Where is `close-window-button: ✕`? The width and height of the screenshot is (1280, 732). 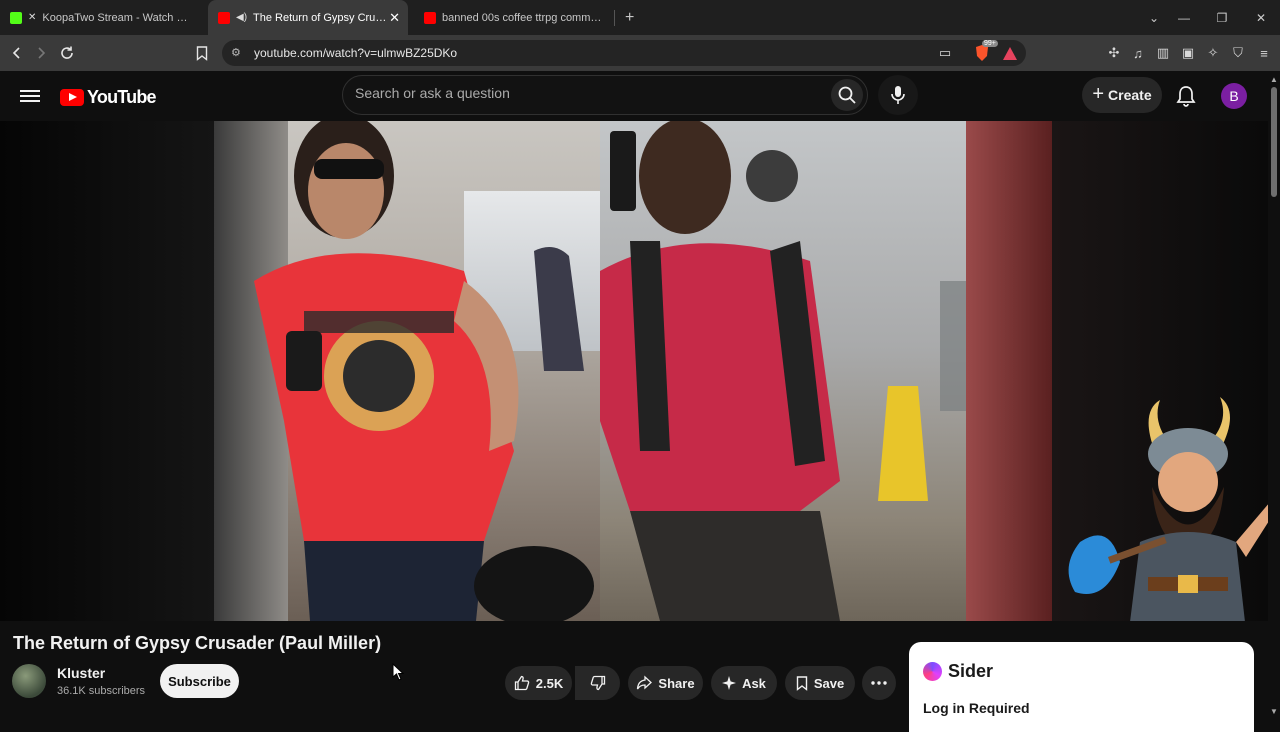
close-window-button: ✕ is located at coordinates (1261, 17).